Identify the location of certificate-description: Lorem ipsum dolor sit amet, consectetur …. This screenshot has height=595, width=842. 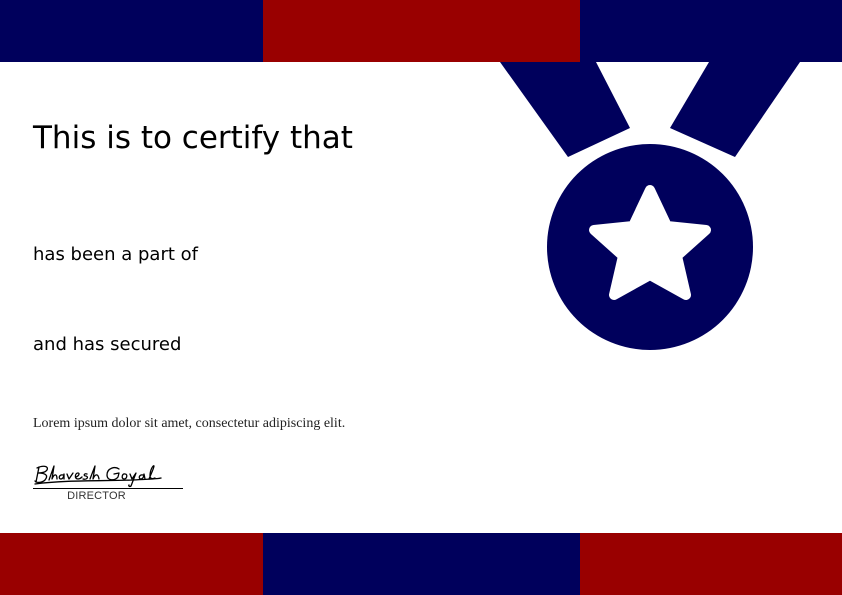
(189, 423).